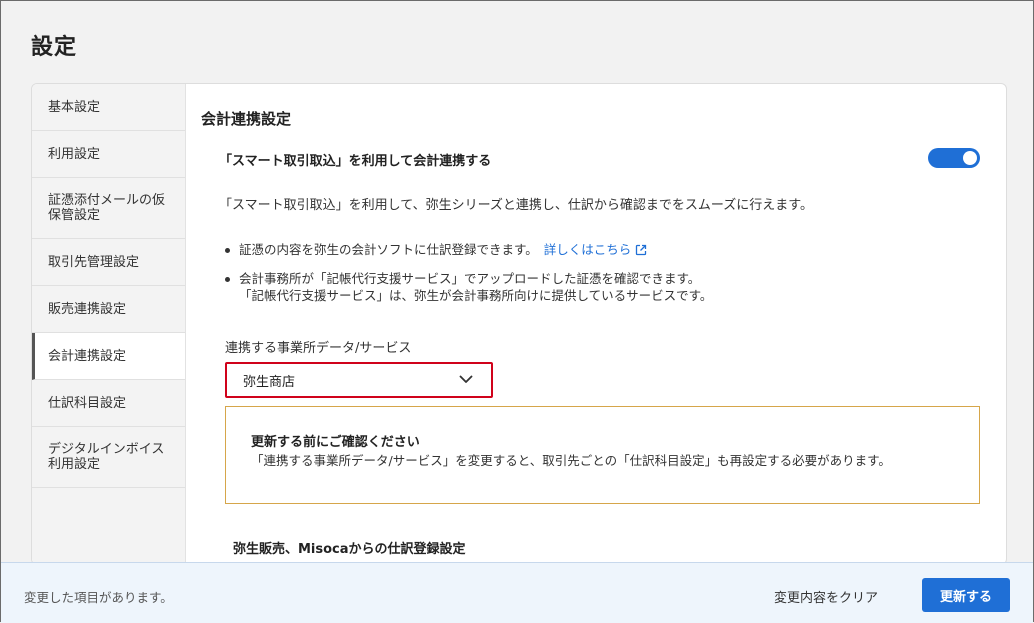 The image size is (1034, 623). I want to click on toggle-label: 「スマート取引取込」を利用して会計連携する, so click(355, 161).